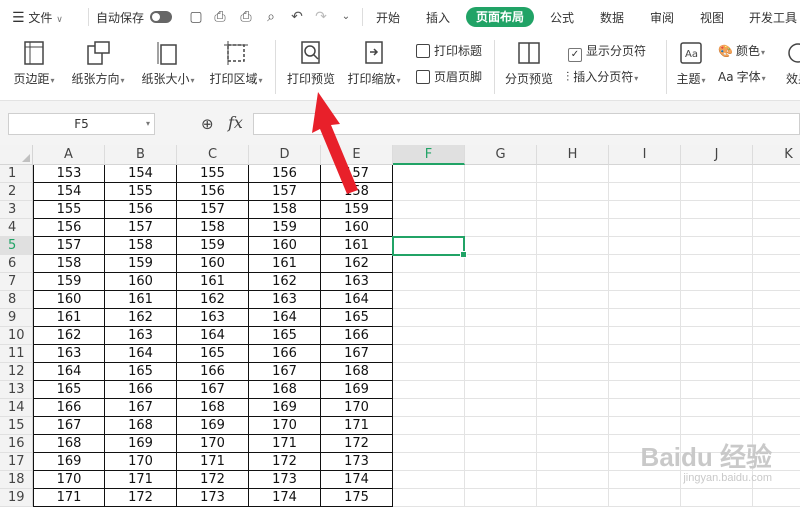 The image size is (800, 507). I want to click on table-cell: 162, so click(213, 300).